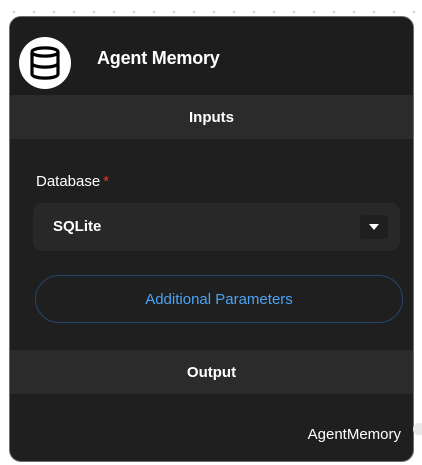 Image resolution: width=422 pixels, height=465 pixels. What do you see at coordinates (211, 8) in the screenshot?
I see `canvas-grid` at bounding box center [211, 8].